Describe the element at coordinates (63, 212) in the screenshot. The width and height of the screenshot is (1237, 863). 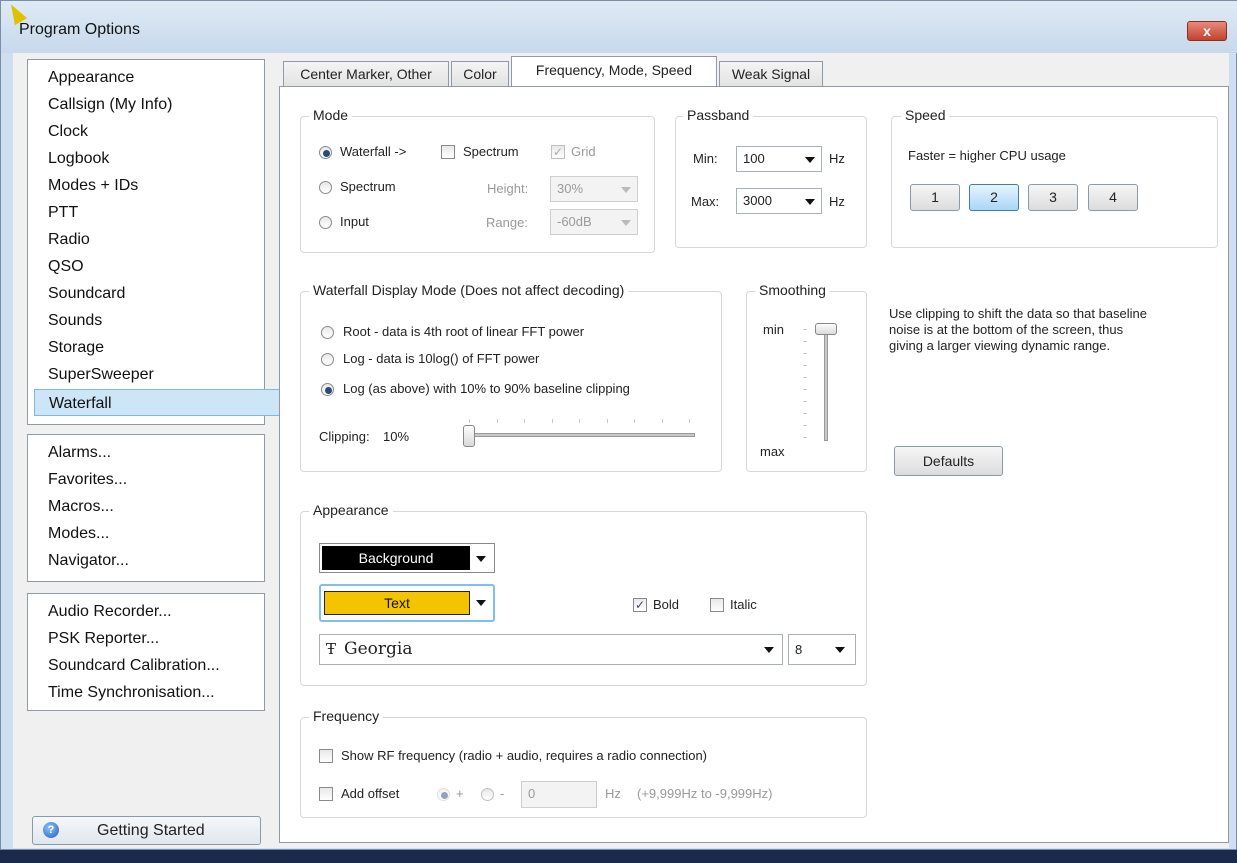
I see `sidebar-item-ptt: PTT` at that location.